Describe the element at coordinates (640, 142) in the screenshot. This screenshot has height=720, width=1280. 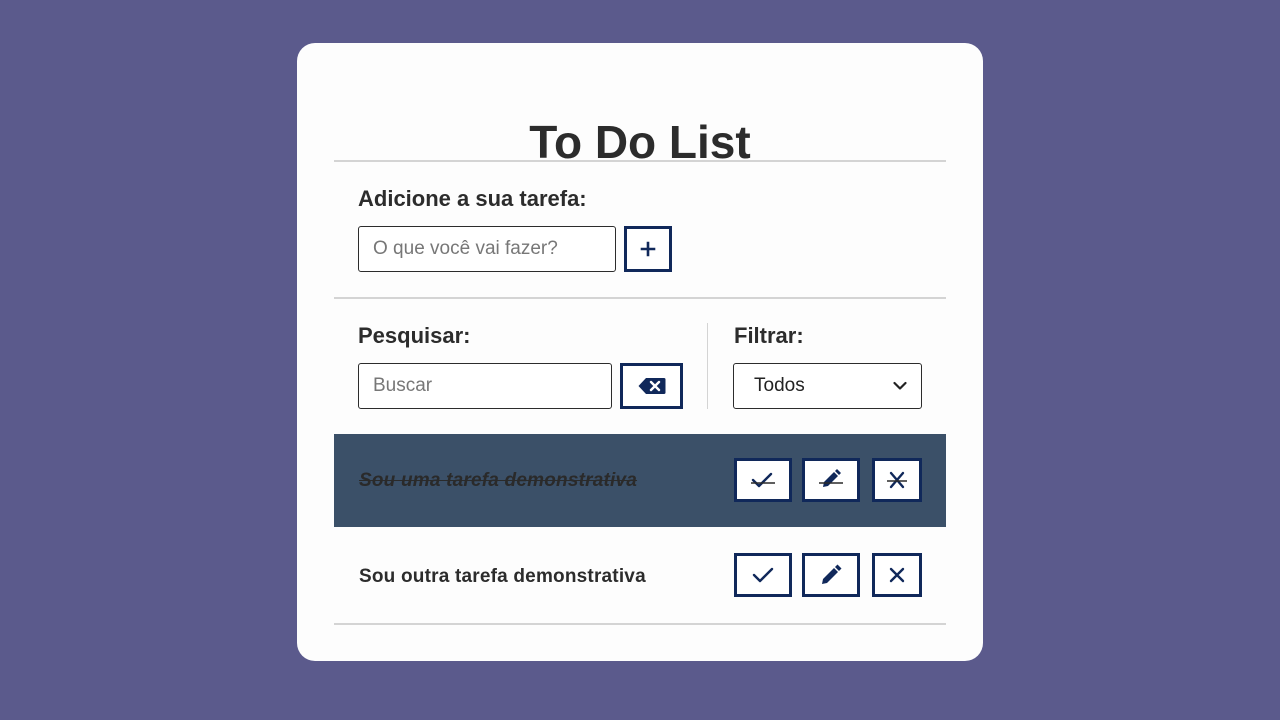
I see `page-title: To Do List` at that location.